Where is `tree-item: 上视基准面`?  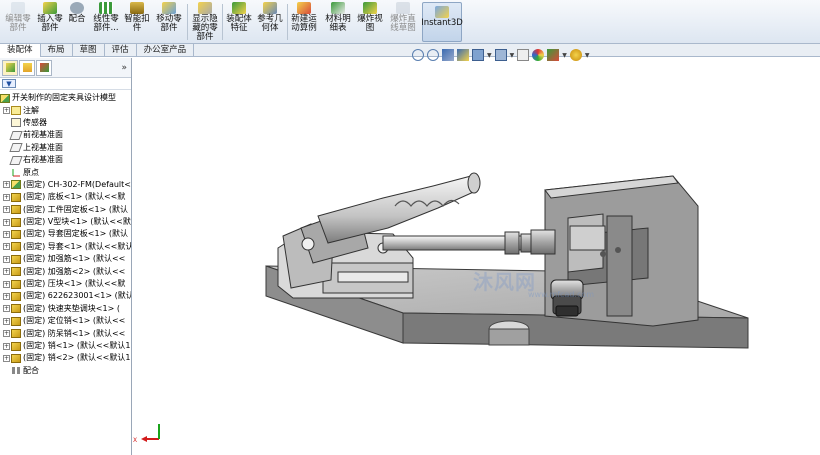 tree-item: 上视基准面 is located at coordinates (65, 148).